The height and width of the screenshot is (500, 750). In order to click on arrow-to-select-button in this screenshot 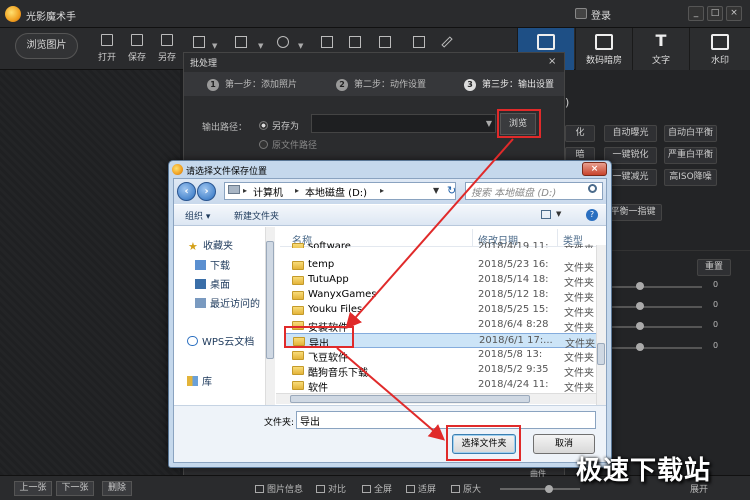, I will do `click(391, 394)`.